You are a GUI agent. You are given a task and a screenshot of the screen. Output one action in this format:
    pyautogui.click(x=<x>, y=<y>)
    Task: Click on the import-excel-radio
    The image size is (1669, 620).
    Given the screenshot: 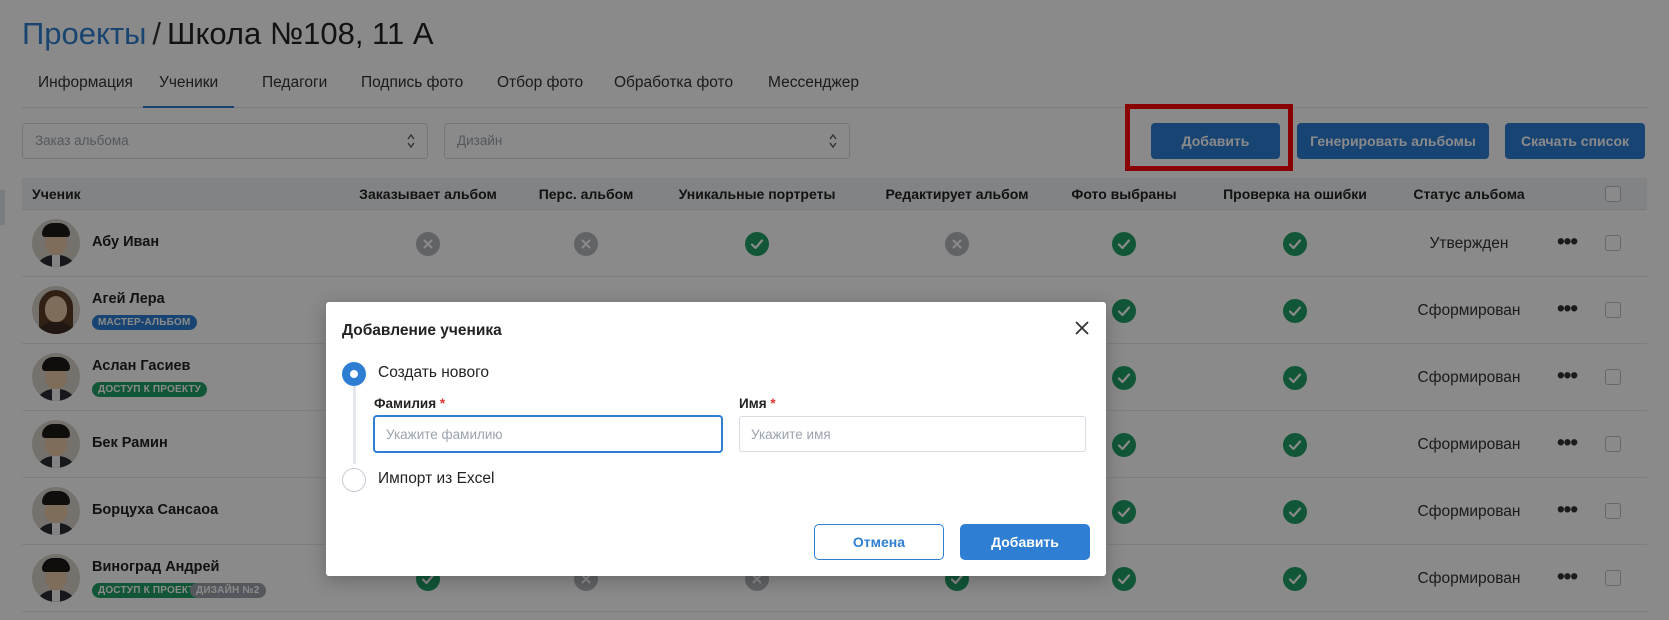 What is the action you would take?
    pyautogui.click(x=354, y=480)
    